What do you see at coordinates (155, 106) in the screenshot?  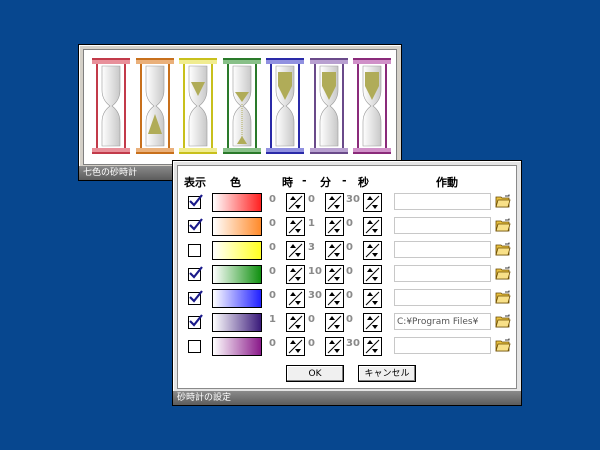 I see `hourglass-orange` at bounding box center [155, 106].